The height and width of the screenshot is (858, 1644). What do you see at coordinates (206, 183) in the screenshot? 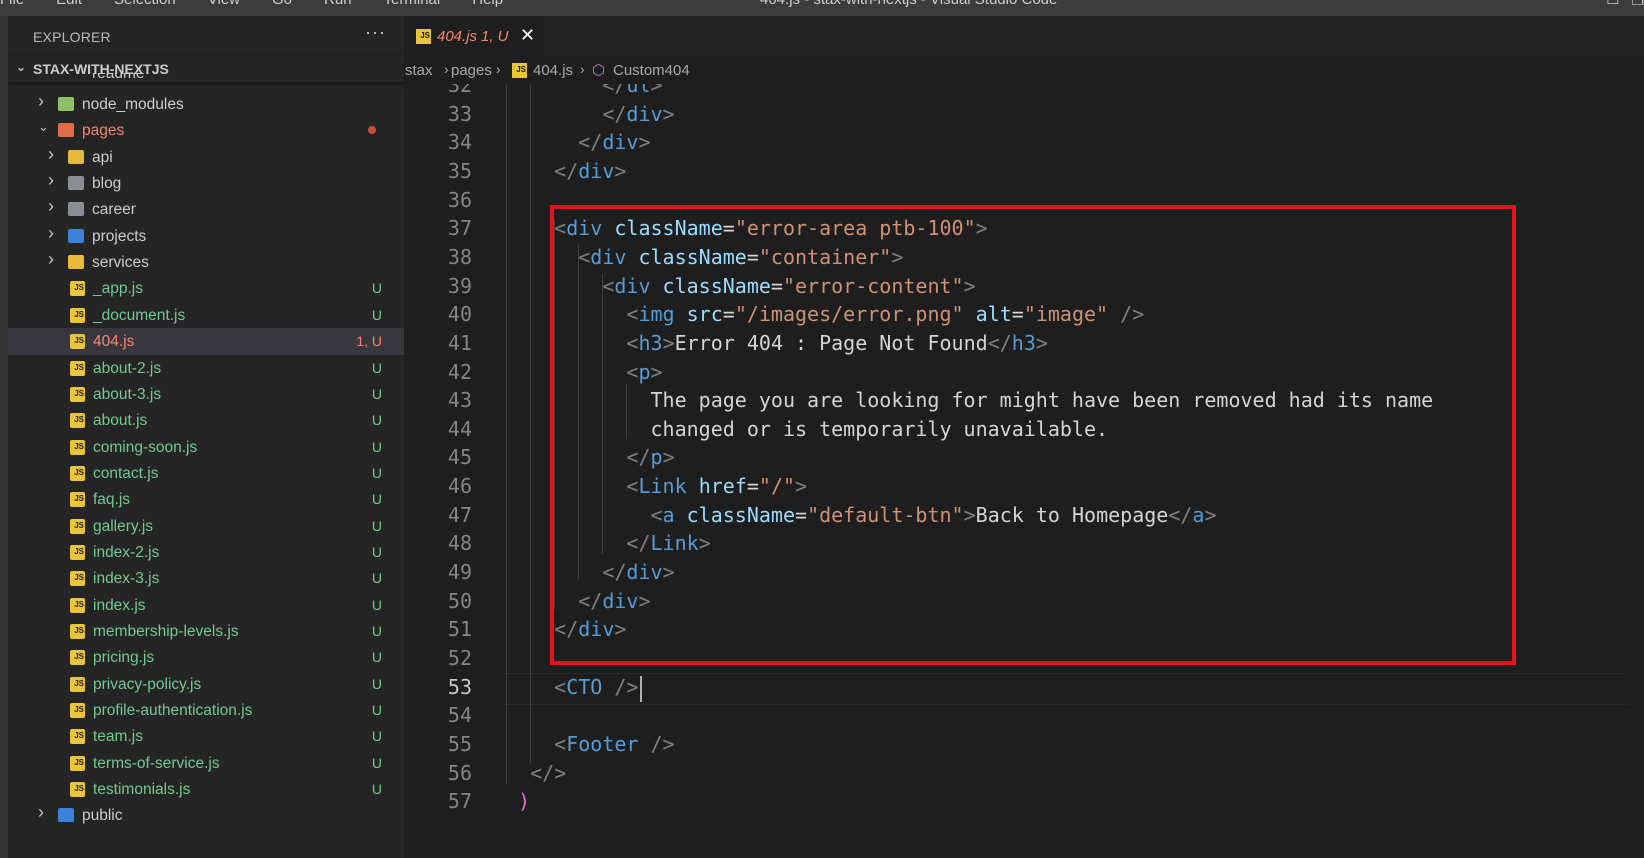
I see `tree-item-blog: › blog` at bounding box center [206, 183].